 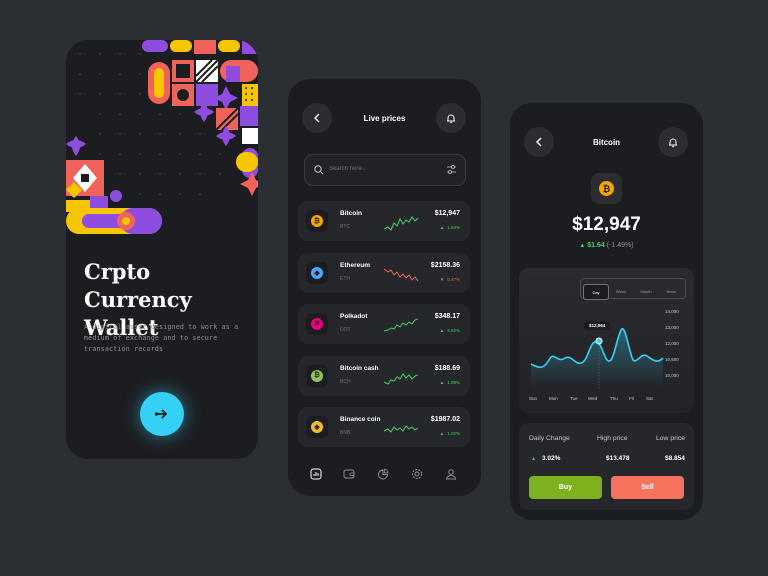 What do you see at coordinates (451, 169) in the screenshot?
I see `sliders-icon` at bounding box center [451, 169].